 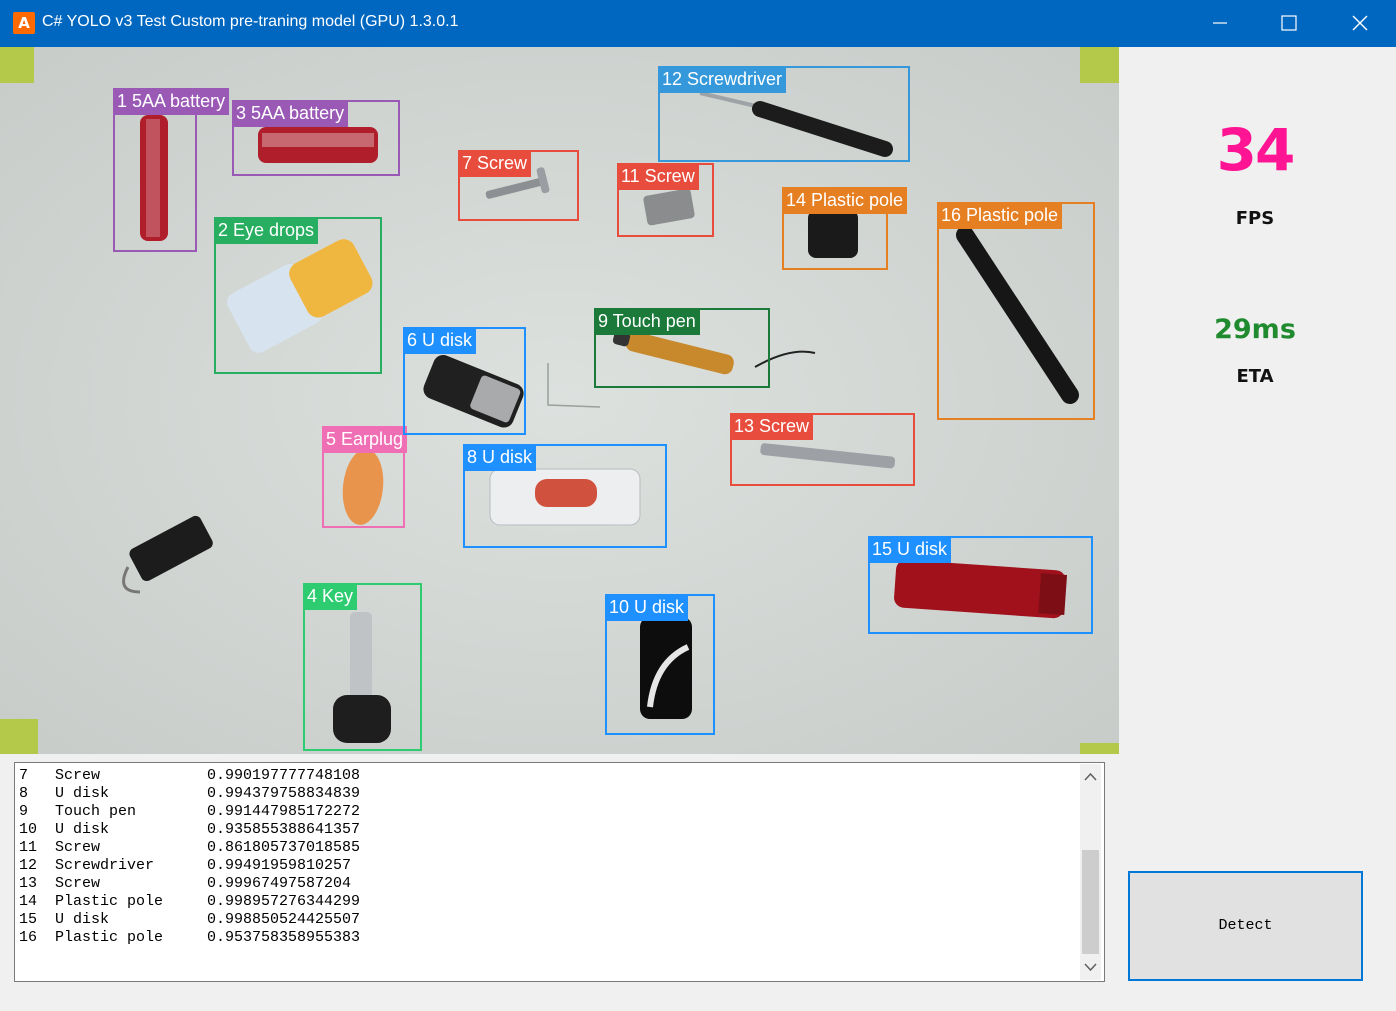 I want to click on result-id: 14, so click(x=28, y=901).